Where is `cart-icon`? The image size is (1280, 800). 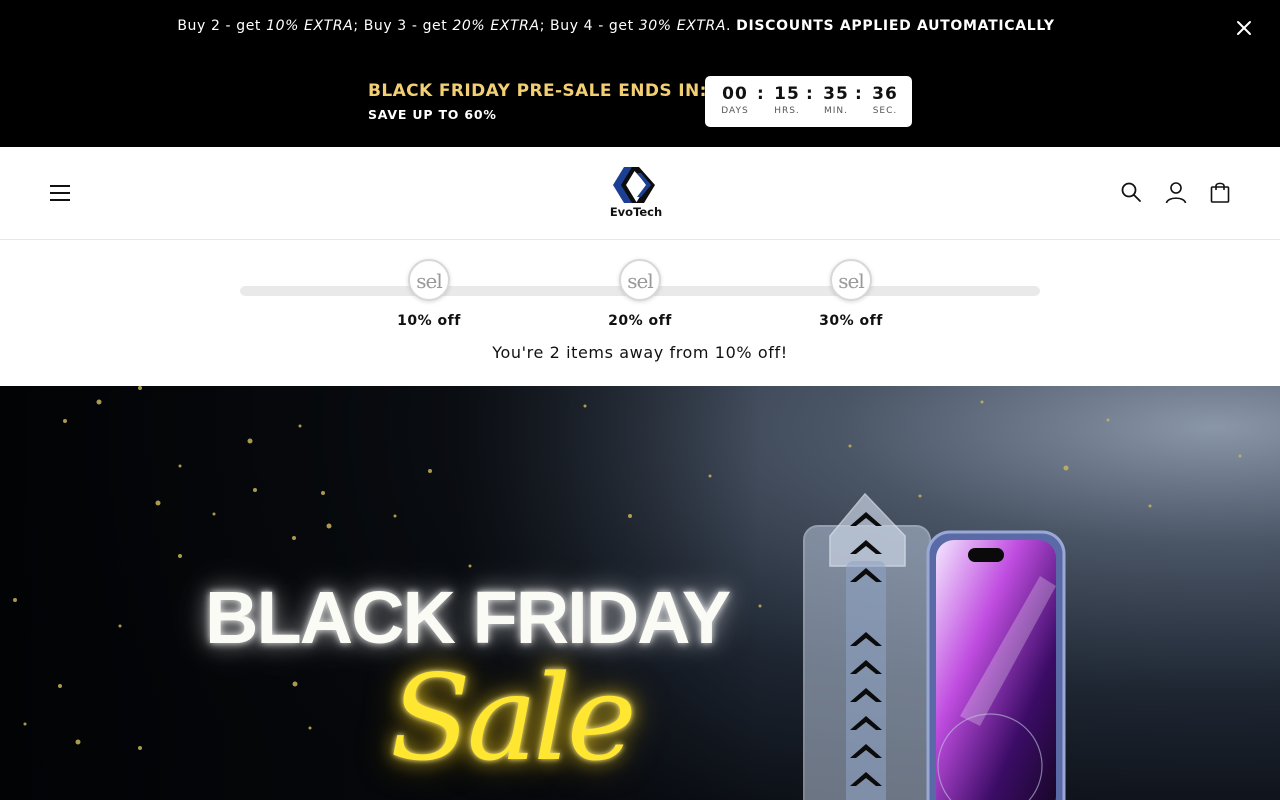
cart-icon is located at coordinates (1220, 192).